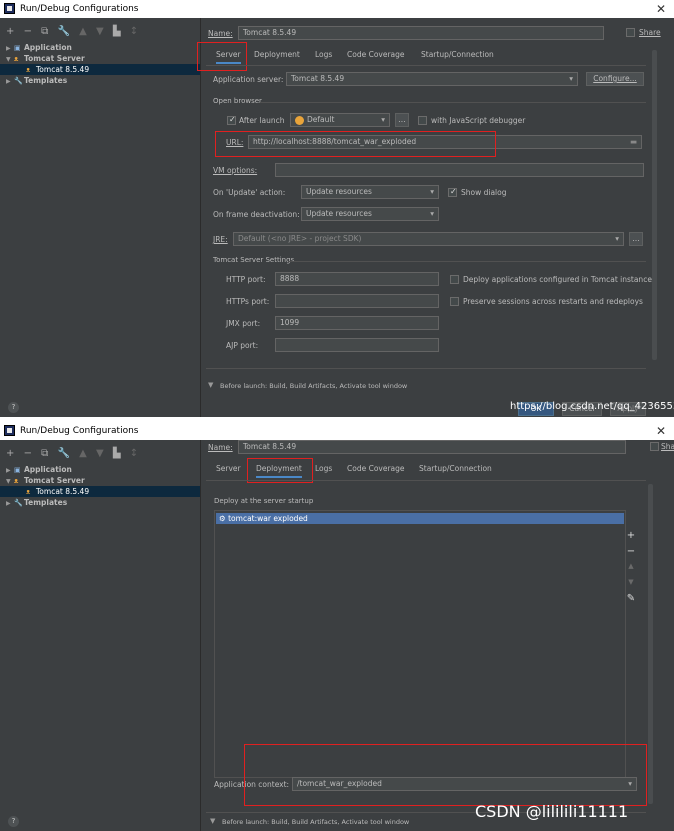 This screenshot has height=831, width=674. Describe the element at coordinates (357, 323) in the screenshot. I see `jmx-port-field: 1099` at that location.